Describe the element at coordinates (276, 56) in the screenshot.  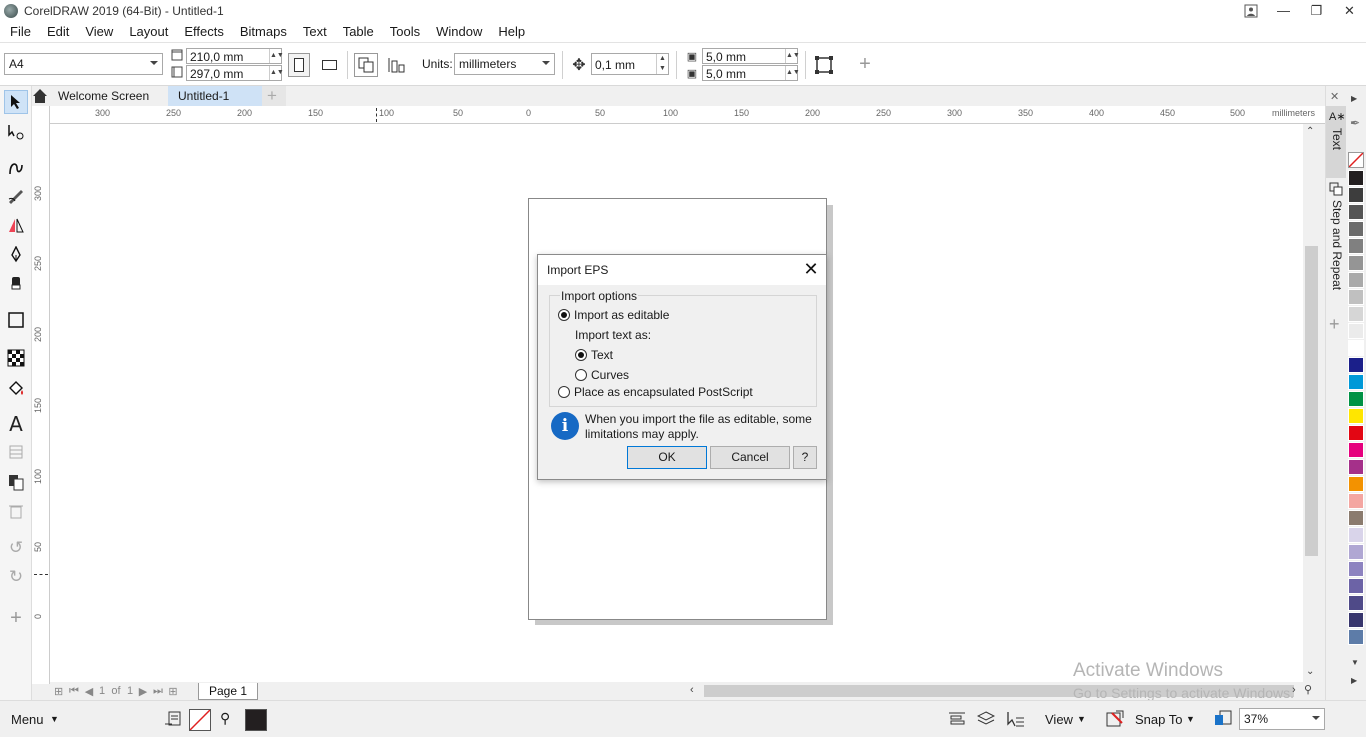
I see `width-spinner: ▲▼` at that location.